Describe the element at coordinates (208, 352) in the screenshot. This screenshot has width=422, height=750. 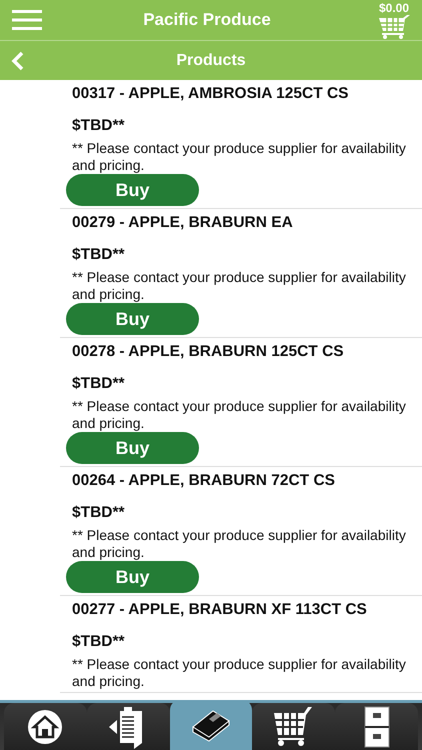
I see `product-title: 00278 - APPLE, BRABURN 125CT CS` at that location.